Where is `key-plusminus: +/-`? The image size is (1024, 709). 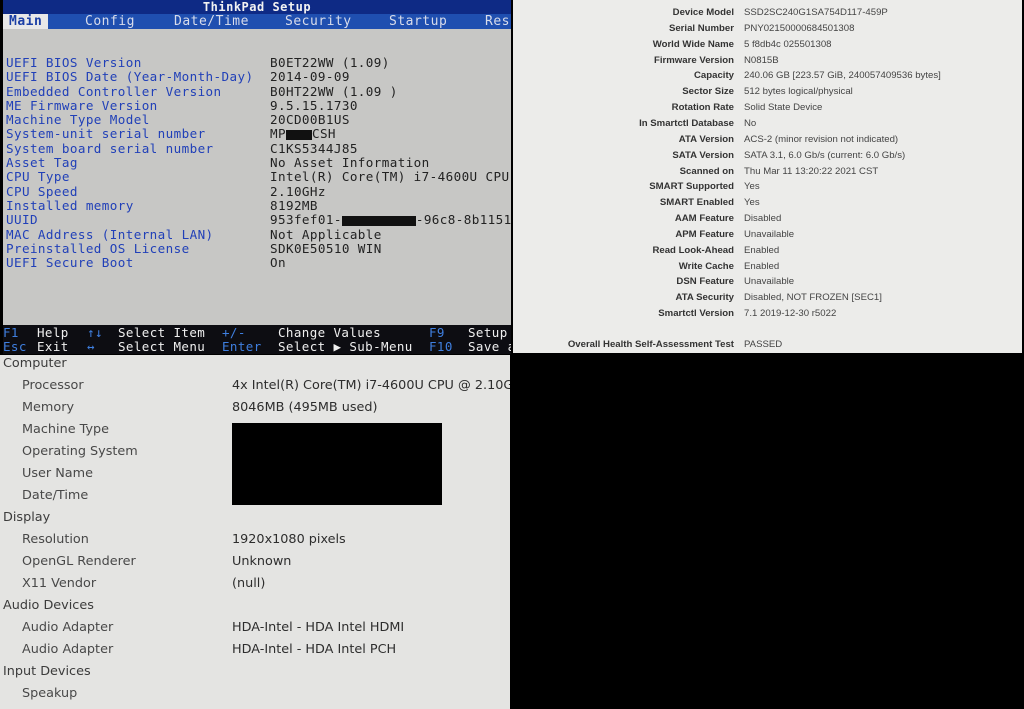 key-plusminus: +/- is located at coordinates (234, 332).